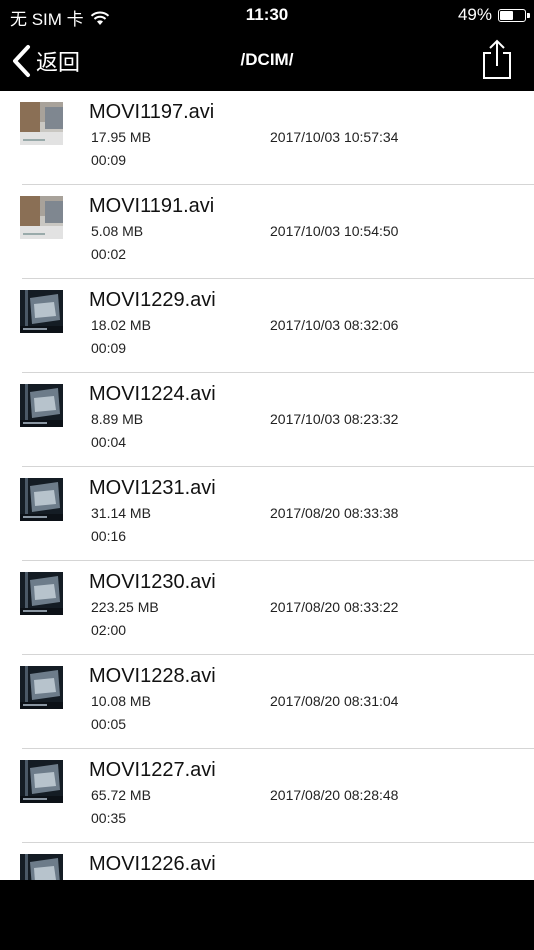  Describe the element at coordinates (334, 513) in the screenshot. I see `file-date: 2017/08/20 08:33:38` at that location.